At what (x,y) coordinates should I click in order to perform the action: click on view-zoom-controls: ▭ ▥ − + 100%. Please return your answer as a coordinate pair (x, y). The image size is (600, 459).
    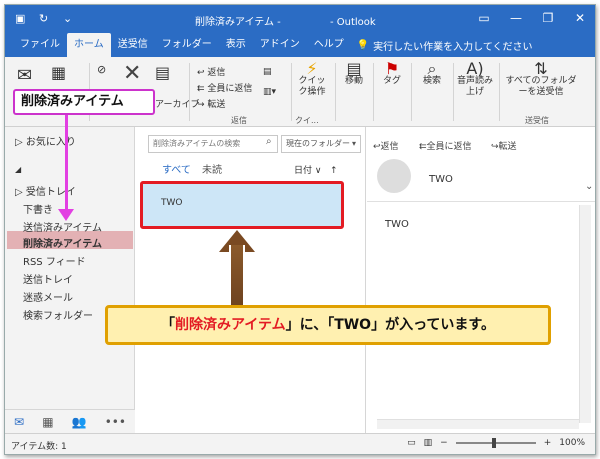
    Looking at the image, I should click on (496, 443).